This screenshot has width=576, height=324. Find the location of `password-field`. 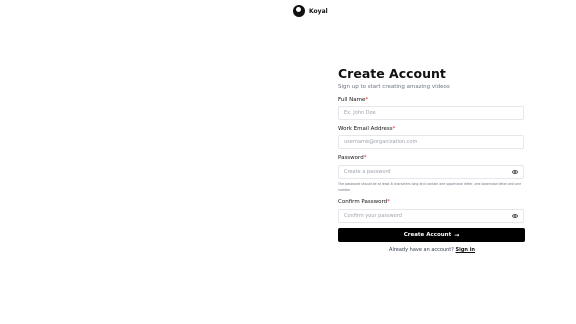

password-field is located at coordinates (431, 172).